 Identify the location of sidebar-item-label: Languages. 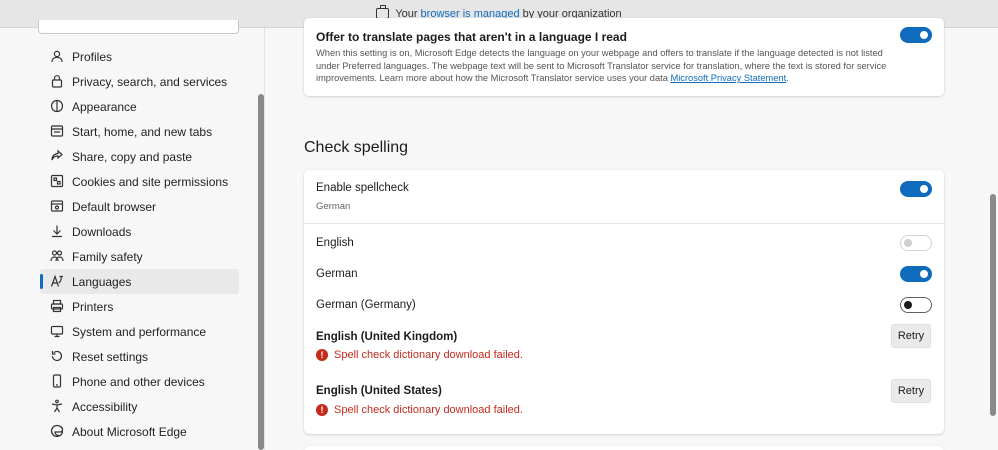
(102, 281).